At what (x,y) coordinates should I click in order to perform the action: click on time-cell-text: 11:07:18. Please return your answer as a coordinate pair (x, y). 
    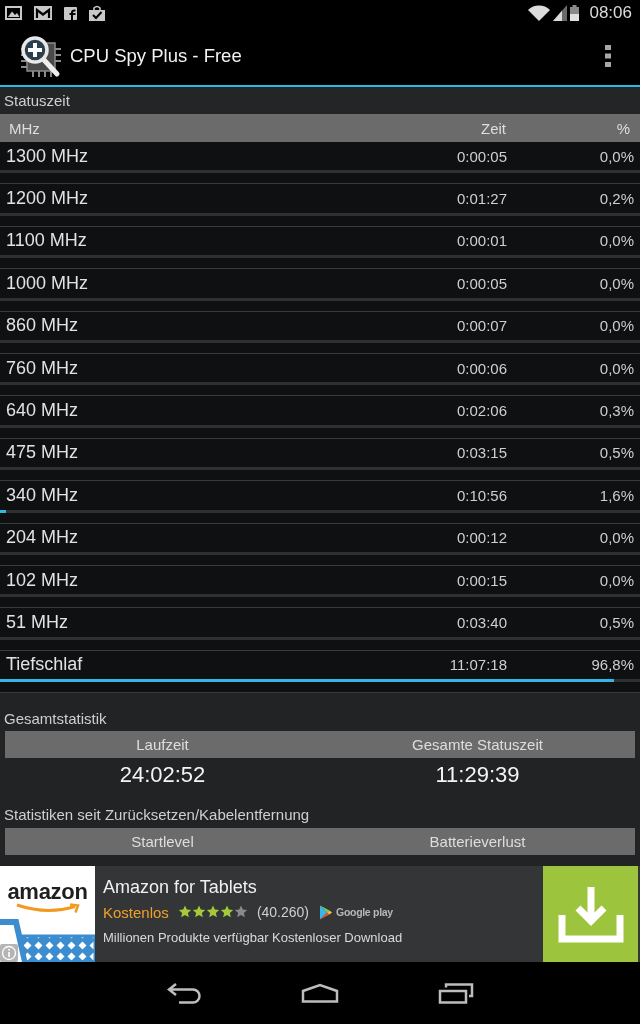
    Looking at the image, I should click on (477, 665).